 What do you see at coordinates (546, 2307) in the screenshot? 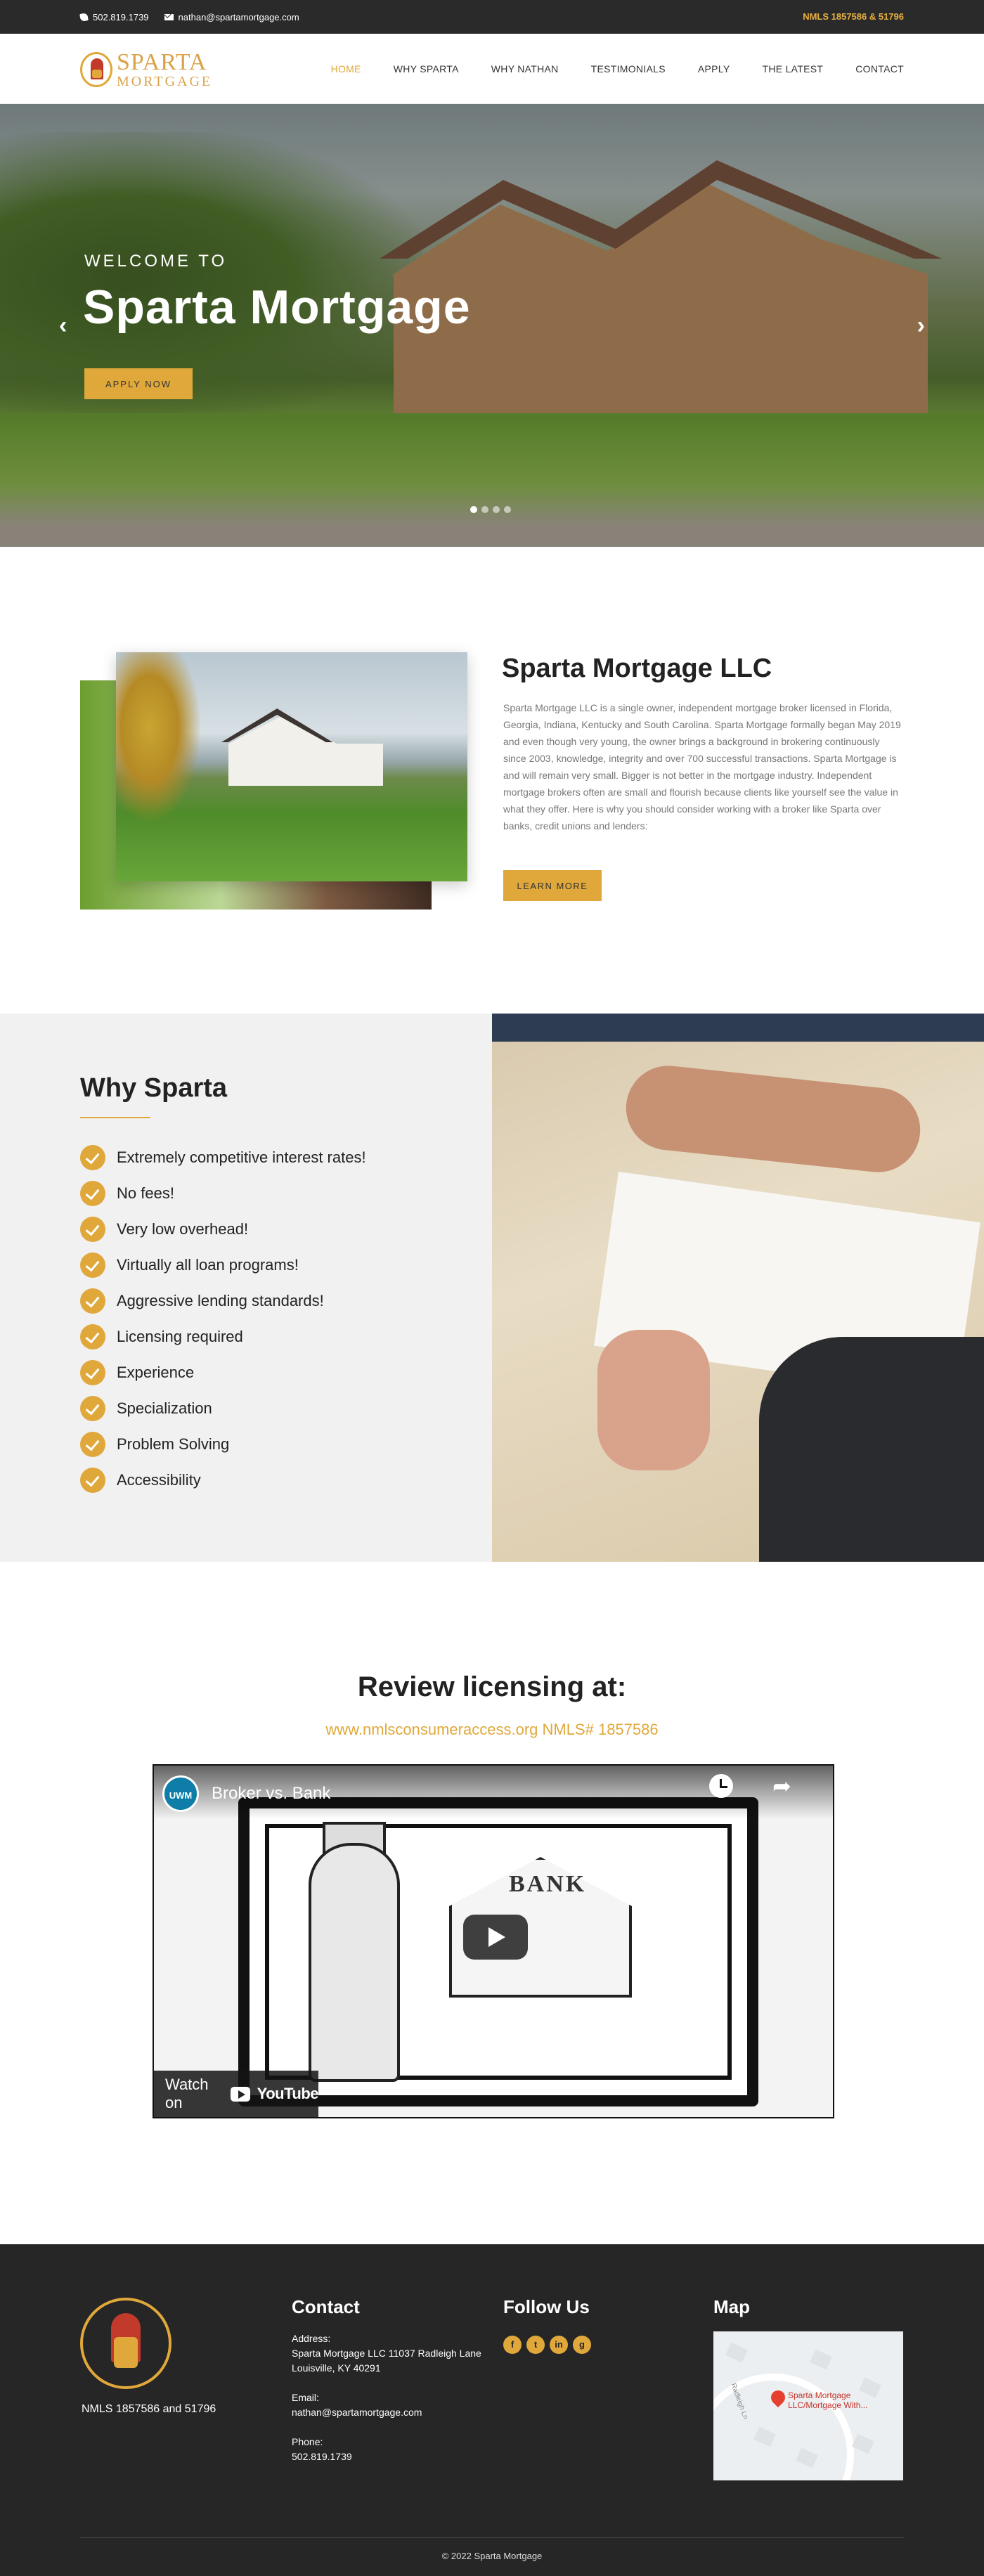
I see `footer-follow-title: Follow Us` at bounding box center [546, 2307].